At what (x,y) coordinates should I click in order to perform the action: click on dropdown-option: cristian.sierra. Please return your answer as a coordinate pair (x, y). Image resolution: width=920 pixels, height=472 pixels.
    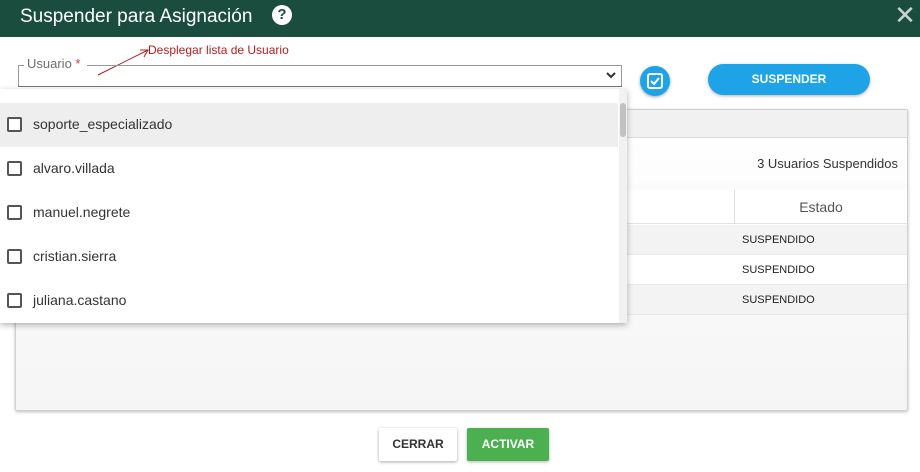
    Looking at the image, I should click on (309, 257).